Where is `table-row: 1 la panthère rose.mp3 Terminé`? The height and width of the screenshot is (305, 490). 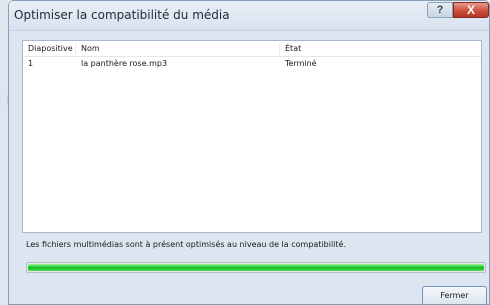 table-row: 1 la panthère rose.mp3 Terminé is located at coordinates (252, 65).